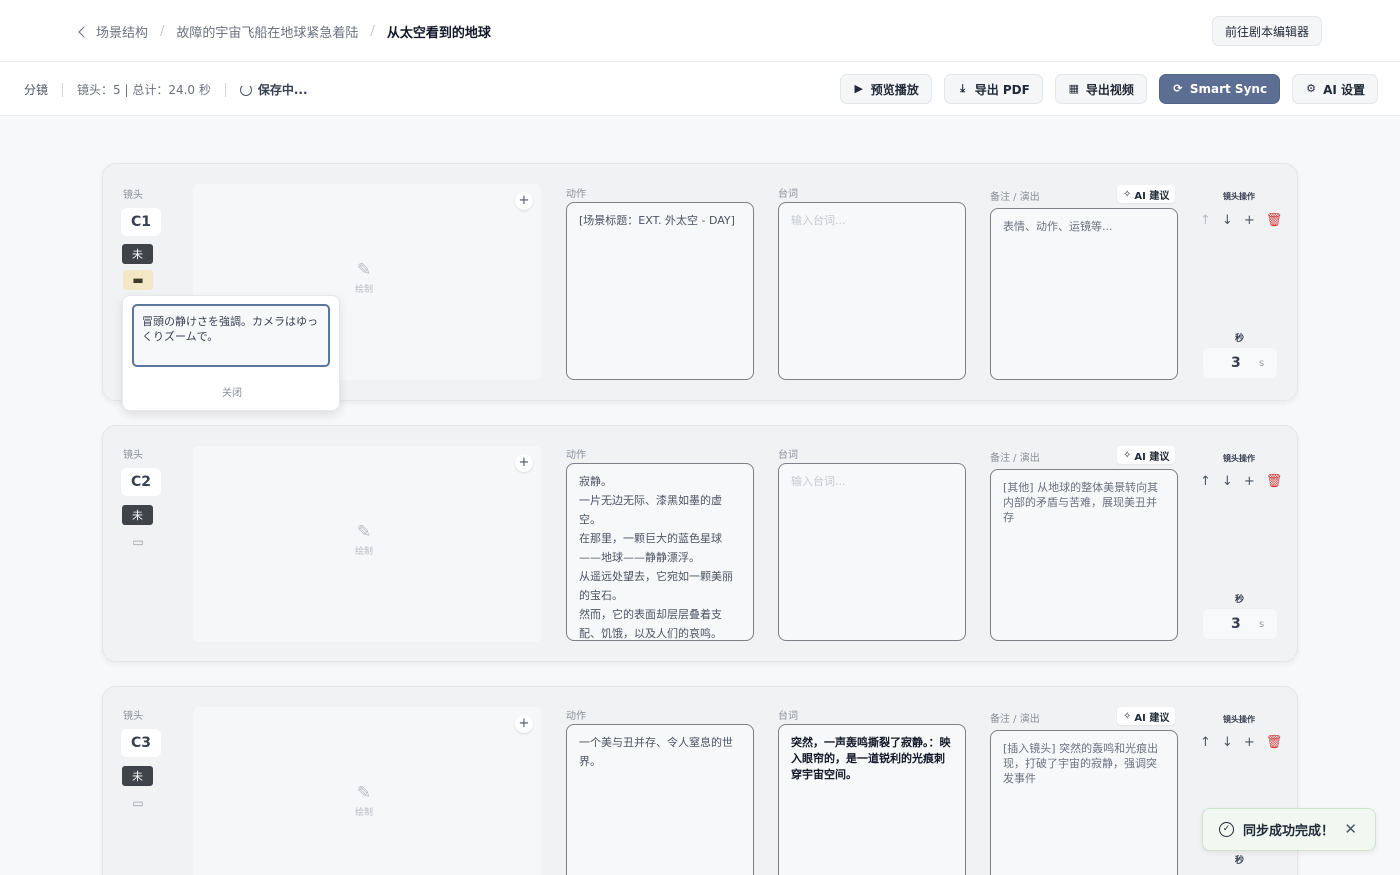 The height and width of the screenshot is (875, 1400). I want to click on ai-settings-label: AI 设置, so click(1344, 89).